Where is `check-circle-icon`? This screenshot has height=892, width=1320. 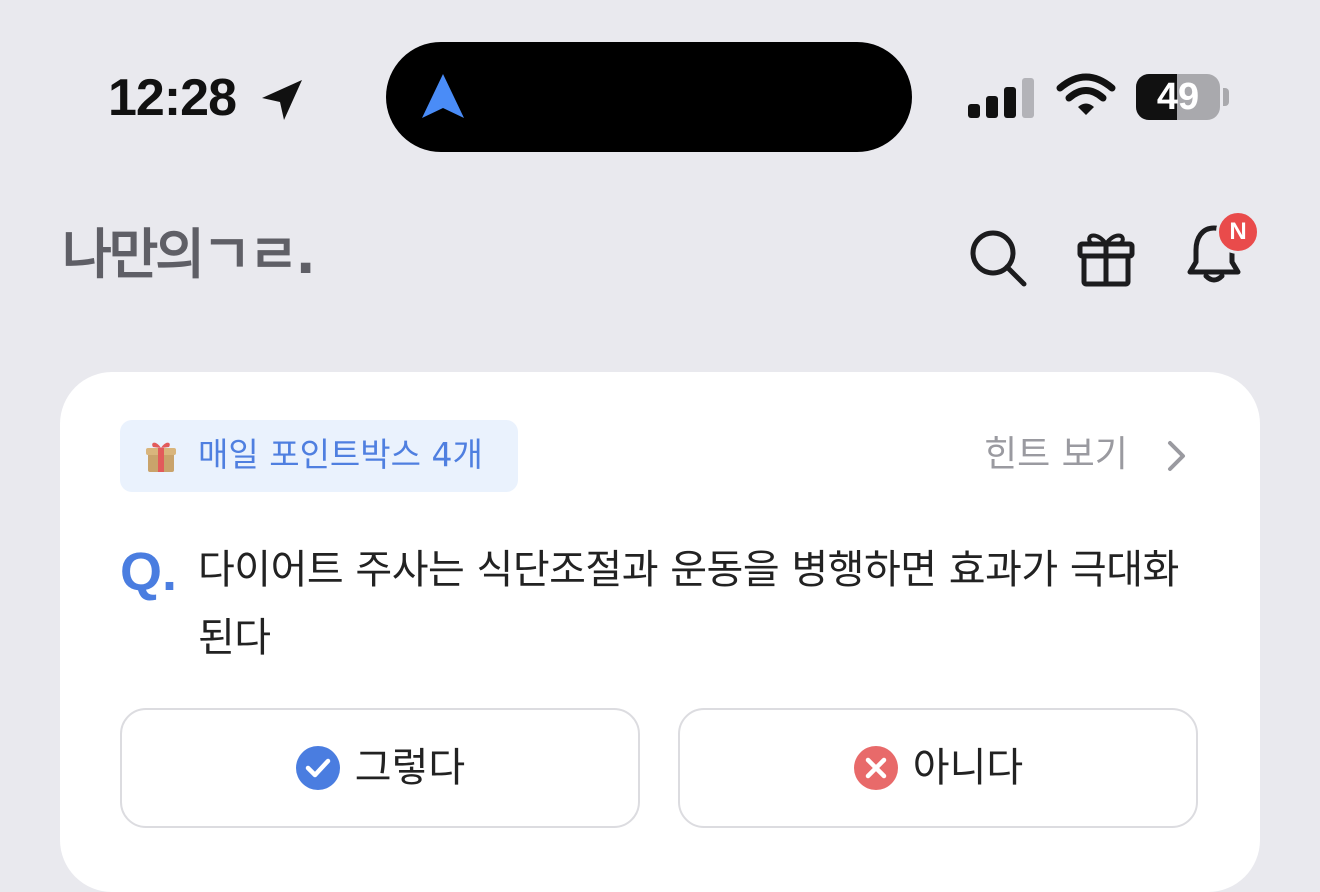
check-circle-icon is located at coordinates (317, 768).